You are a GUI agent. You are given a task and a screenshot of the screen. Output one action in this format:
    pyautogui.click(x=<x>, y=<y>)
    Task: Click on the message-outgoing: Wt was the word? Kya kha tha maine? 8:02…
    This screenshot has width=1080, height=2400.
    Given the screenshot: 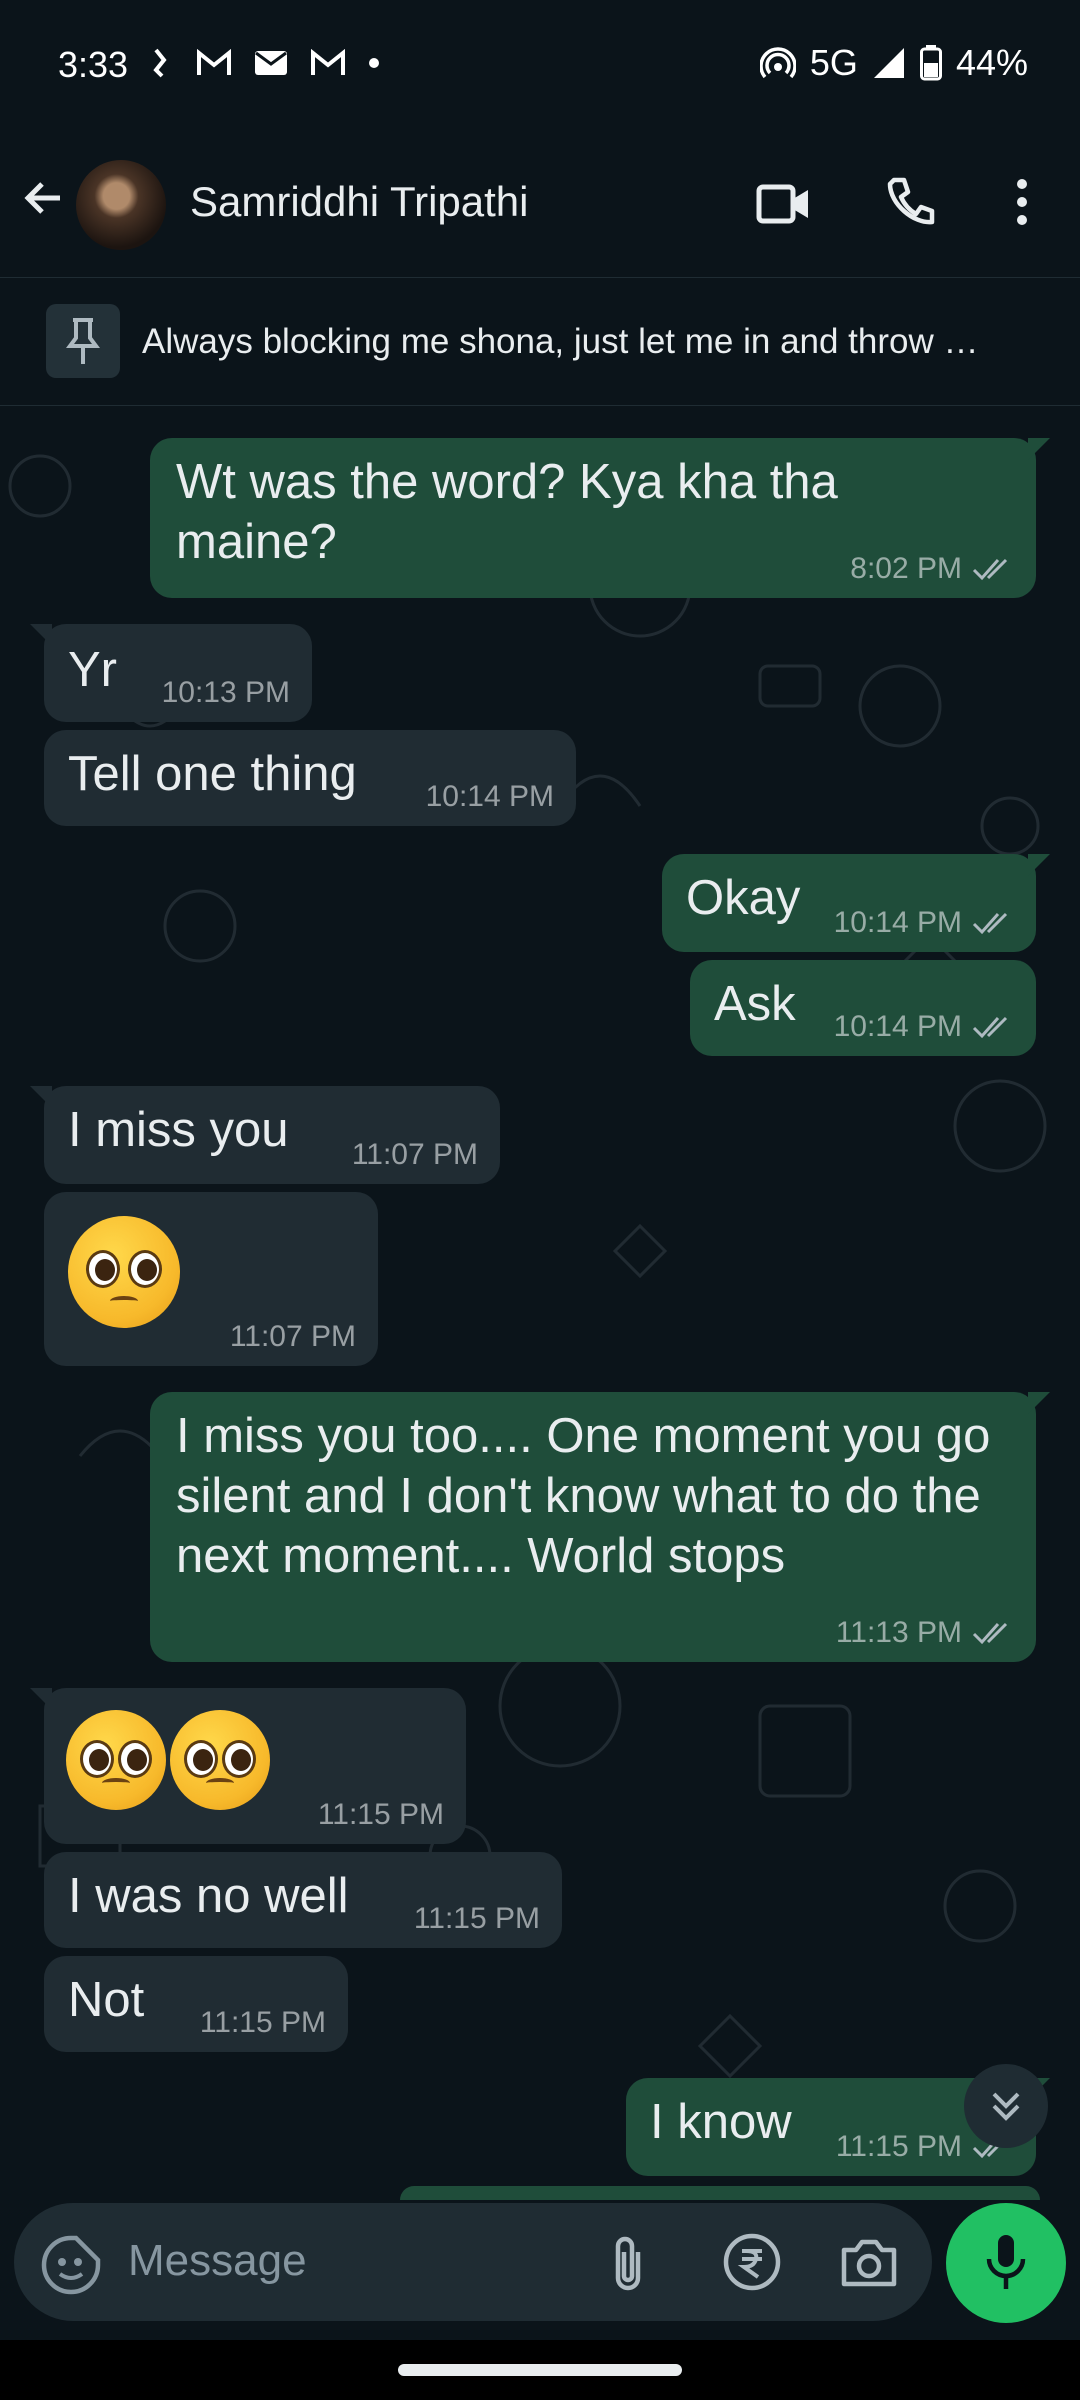 What is the action you would take?
    pyautogui.click(x=600, y=518)
    